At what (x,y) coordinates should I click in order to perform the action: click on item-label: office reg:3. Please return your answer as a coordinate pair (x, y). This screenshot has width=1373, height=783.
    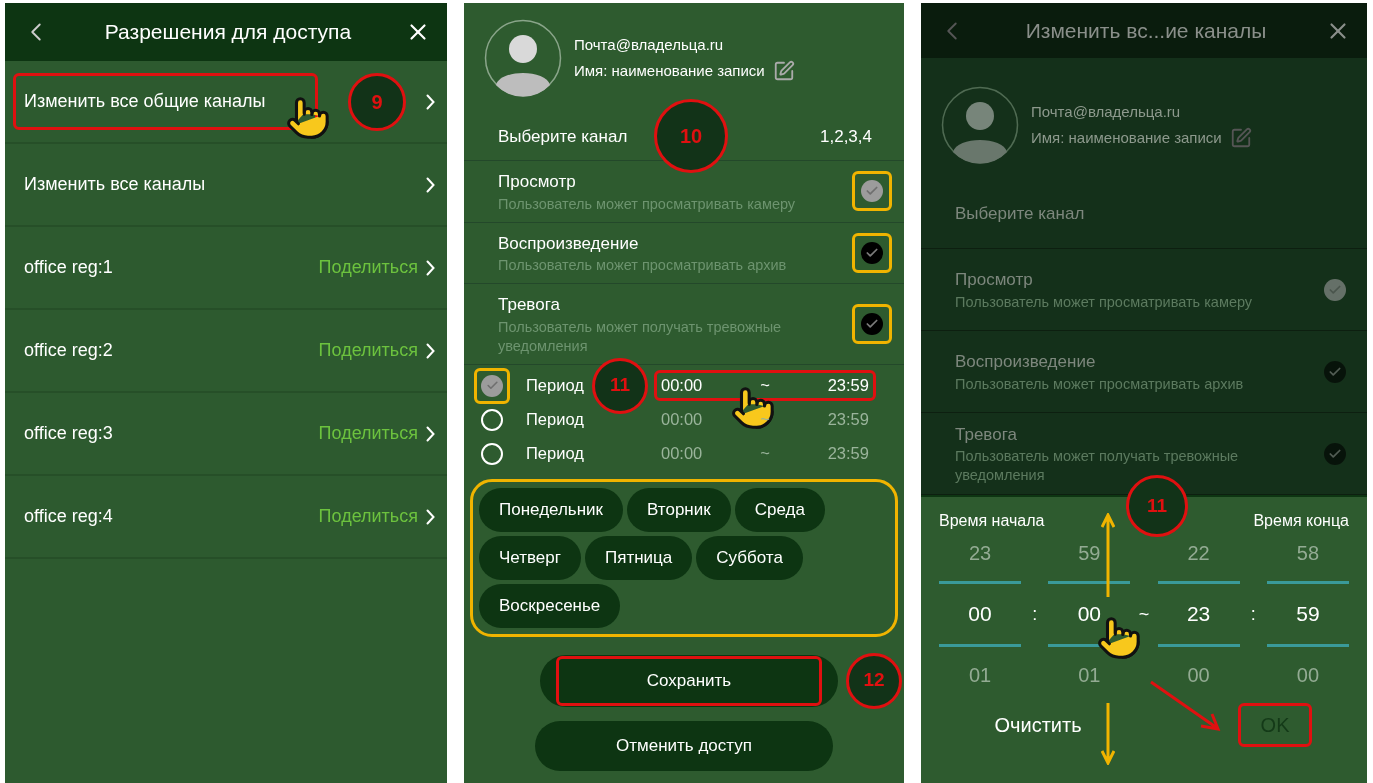
    Looking at the image, I should click on (68, 433).